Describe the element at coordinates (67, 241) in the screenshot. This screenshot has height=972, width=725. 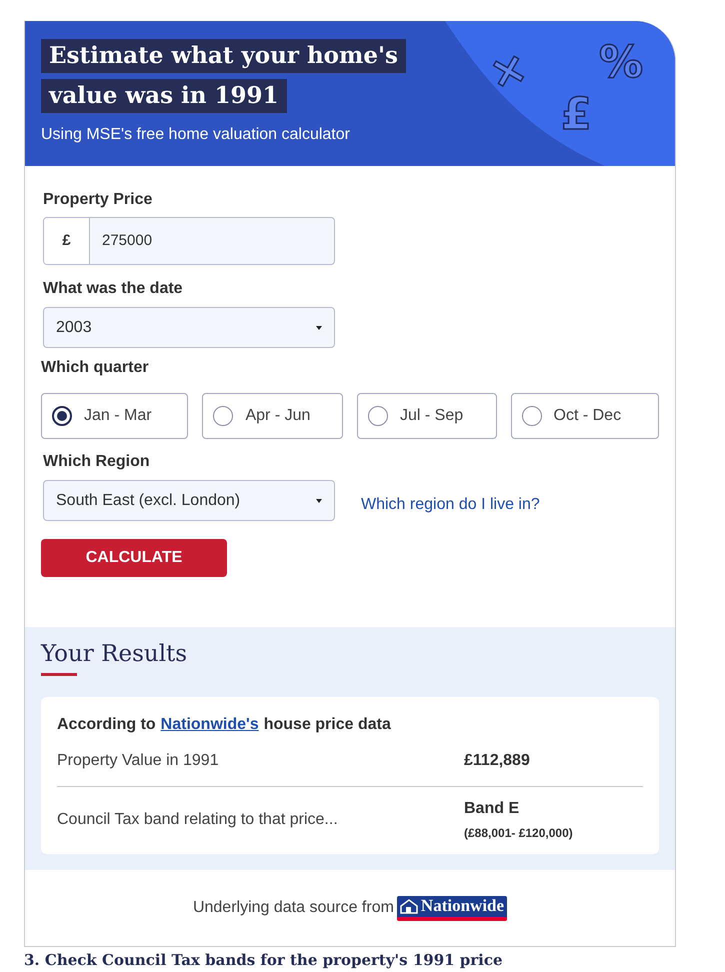
I see `currency-sign: £` at that location.